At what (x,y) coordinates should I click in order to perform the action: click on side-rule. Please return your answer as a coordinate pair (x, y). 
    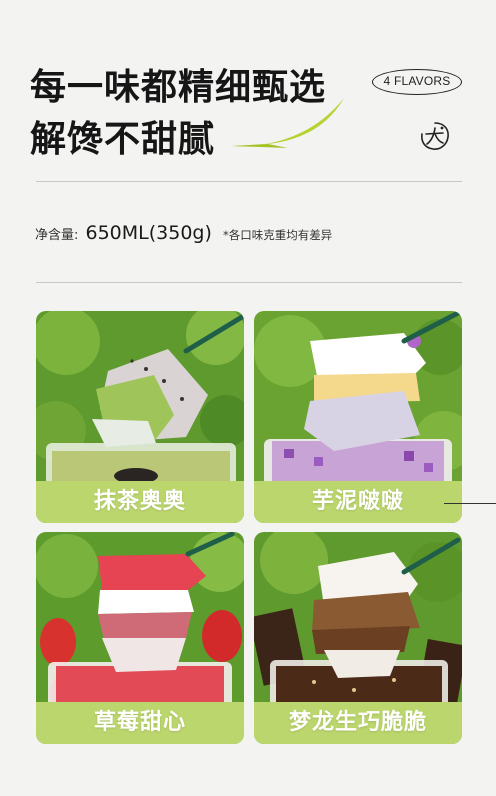
    Looking at the image, I should click on (470, 503).